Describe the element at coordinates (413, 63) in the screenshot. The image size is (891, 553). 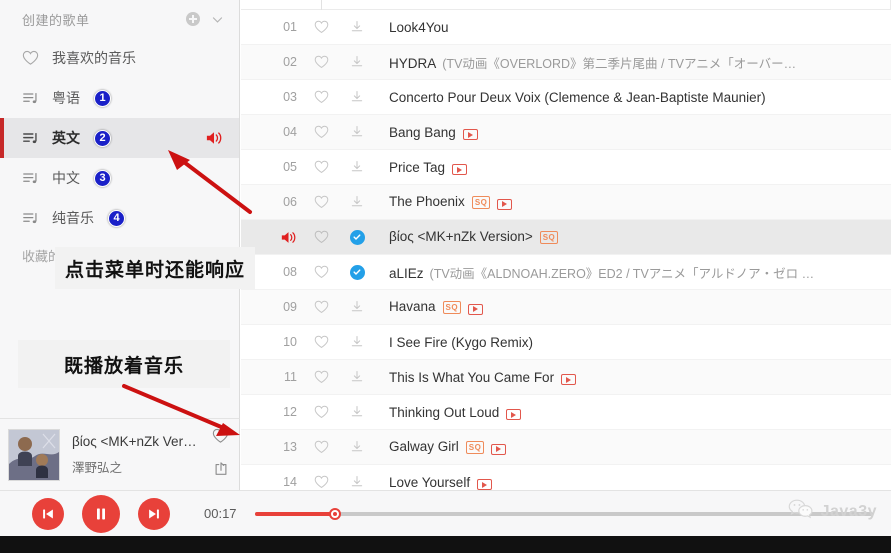
I see `track-title: HYDRA` at that location.